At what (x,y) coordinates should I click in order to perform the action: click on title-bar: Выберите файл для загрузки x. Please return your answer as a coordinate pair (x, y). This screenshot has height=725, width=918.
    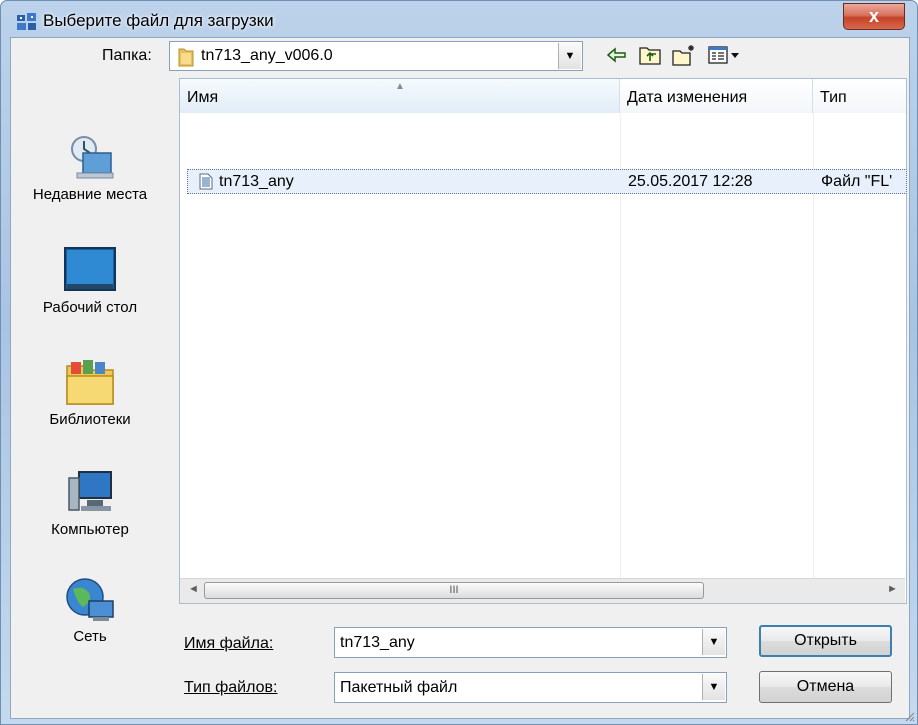
    Looking at the image, I should click on (459, 21).